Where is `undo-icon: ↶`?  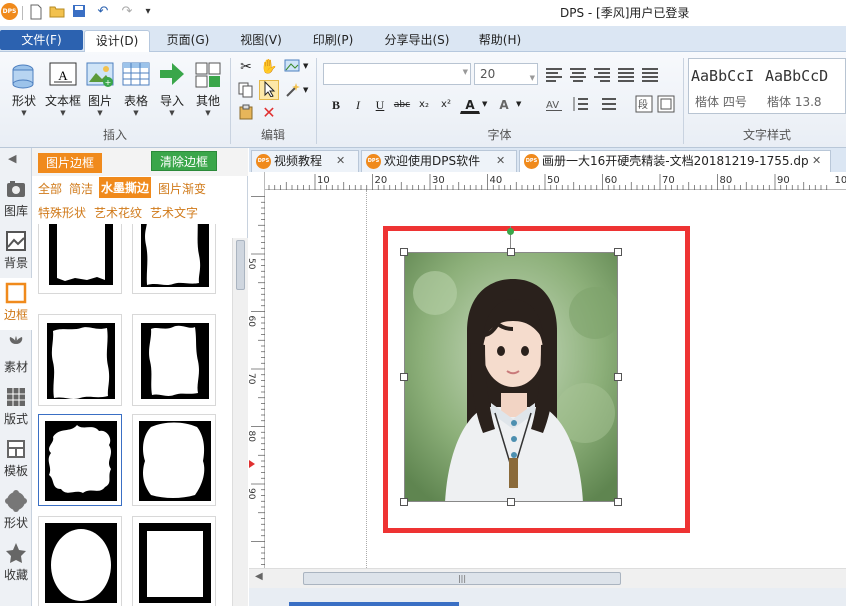
undo-icon: ↶ is located at coordinates (103, 12).